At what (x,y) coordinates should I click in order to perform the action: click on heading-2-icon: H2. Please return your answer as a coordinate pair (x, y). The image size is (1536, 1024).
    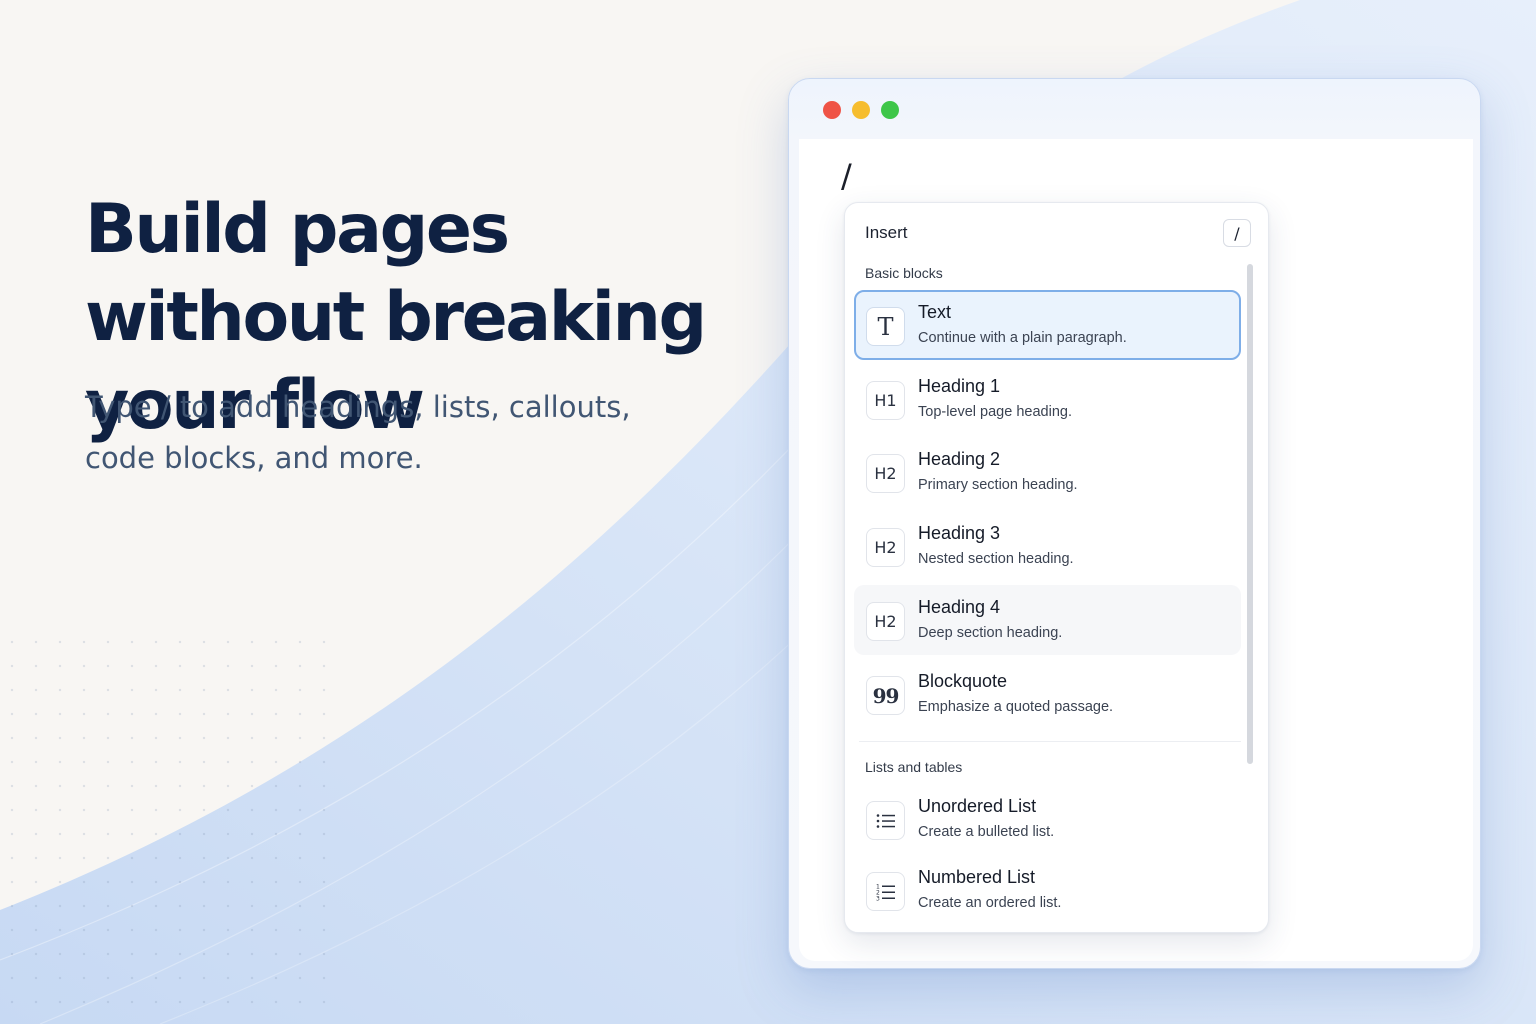
    Looking at the image, I should click on (885, 473).